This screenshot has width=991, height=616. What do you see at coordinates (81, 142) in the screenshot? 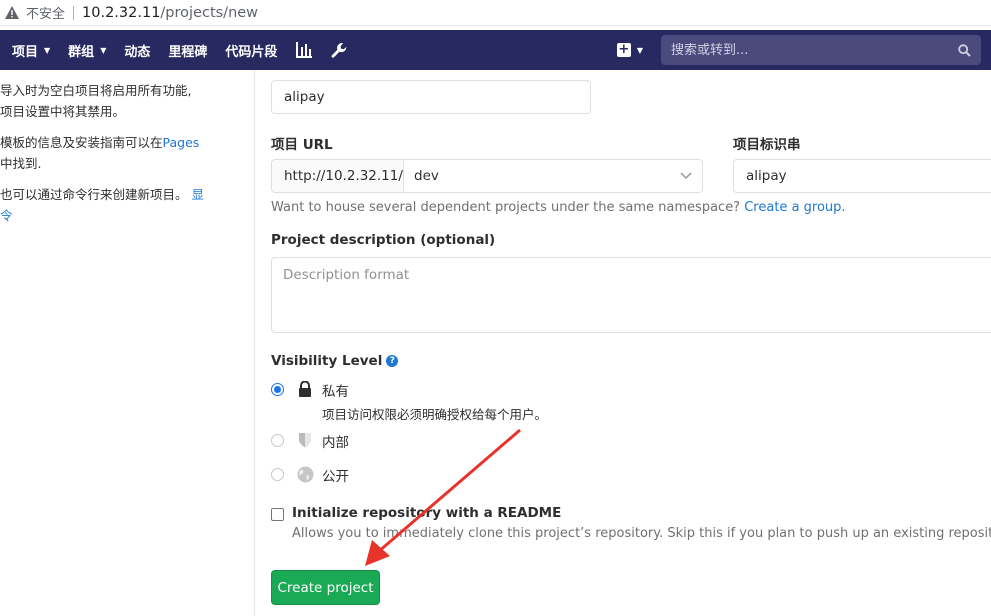
I see `info-p2-text: 模板的信息及安装指南可以在` at bounding box center [81, 142].